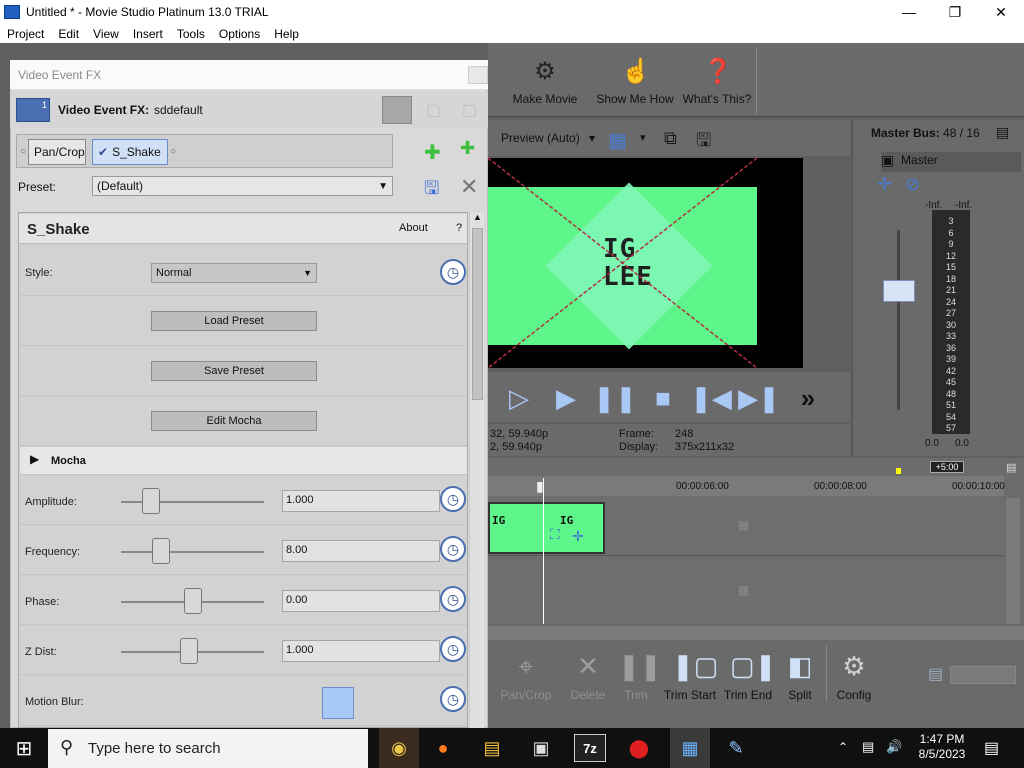  What do you see at coordinates (703, 143) in the screenshot?
I see `save-snapshot-icon: 🖫` at bounding box center [703, 143].